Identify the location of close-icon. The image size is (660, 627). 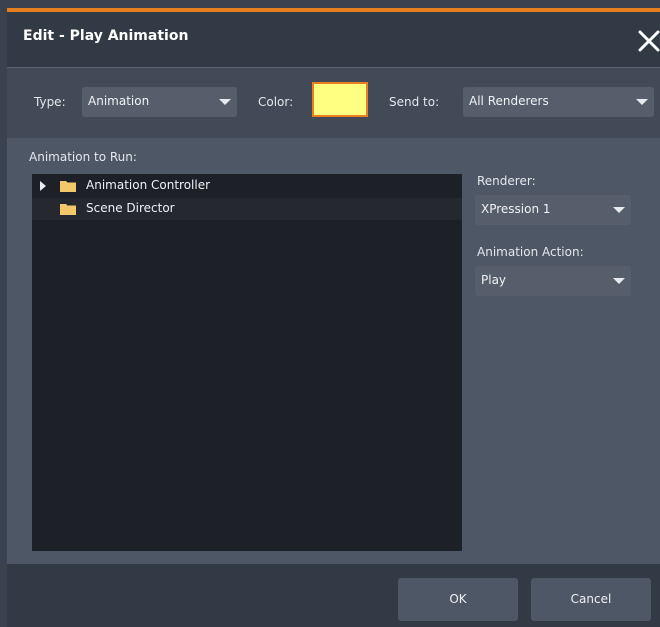
(648, 41).